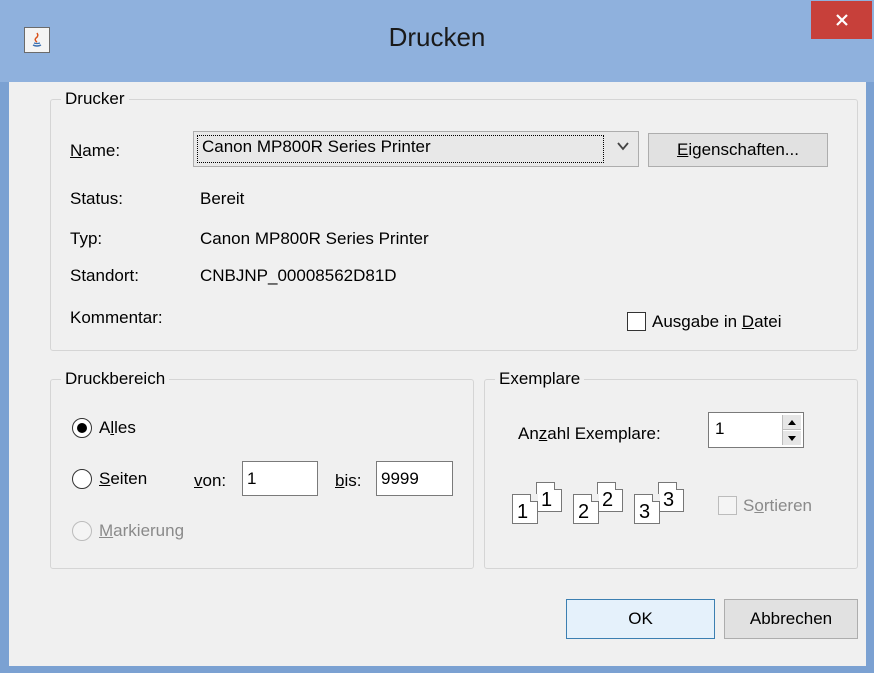 The width and height of the screenshot is (874, 673). Describe the element at coordinates (210, 480) in the screenshot. I see `from-label: von:` at that location.